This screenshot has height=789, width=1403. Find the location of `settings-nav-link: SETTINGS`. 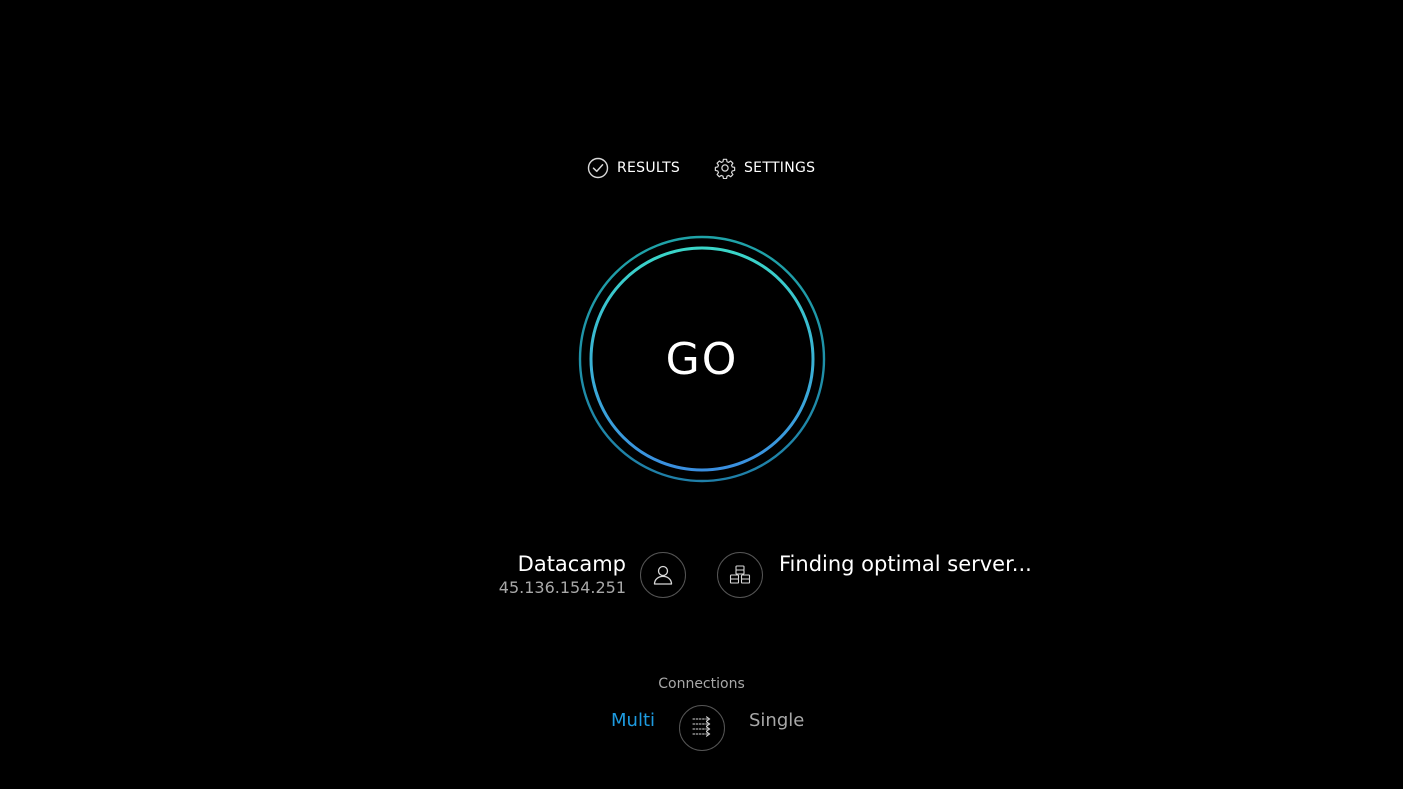

settings-nav-link: SETTINGS is located at coordinates (764, 168).